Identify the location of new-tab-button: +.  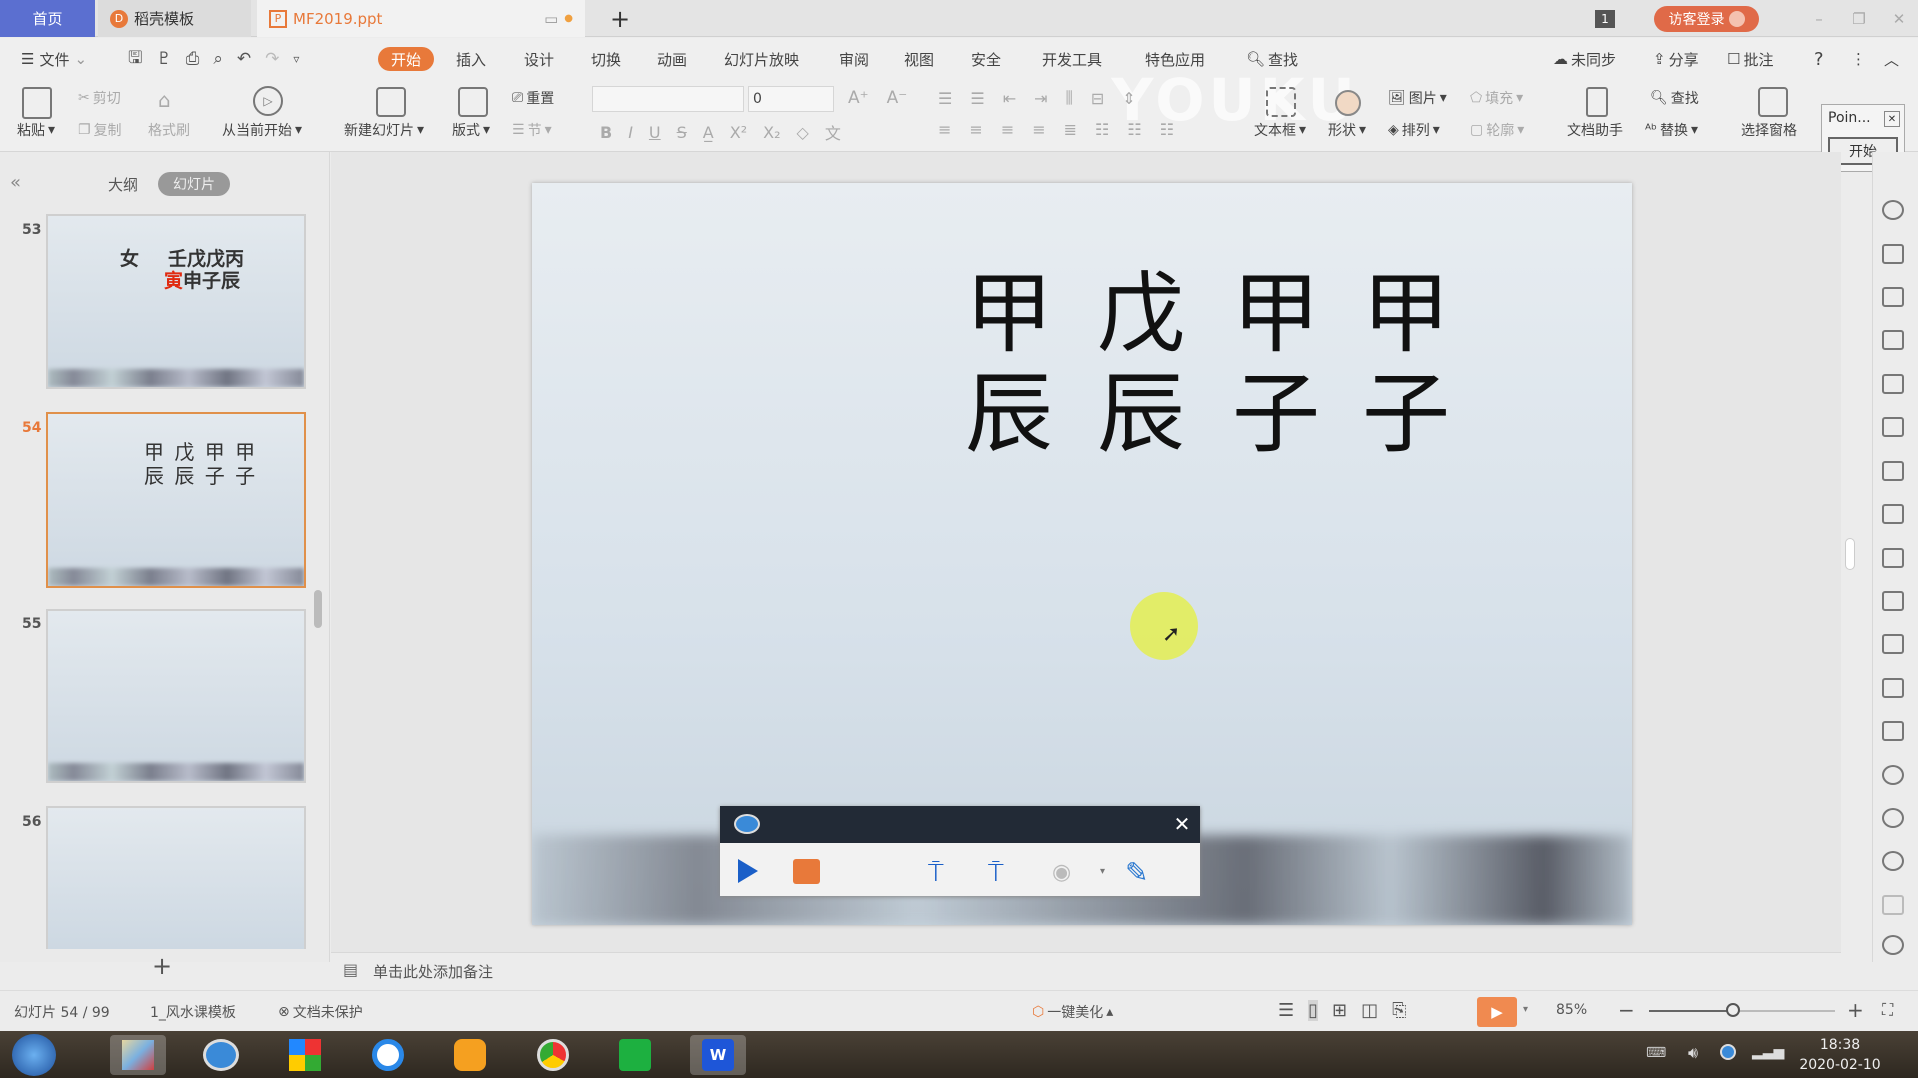
(620, 18).